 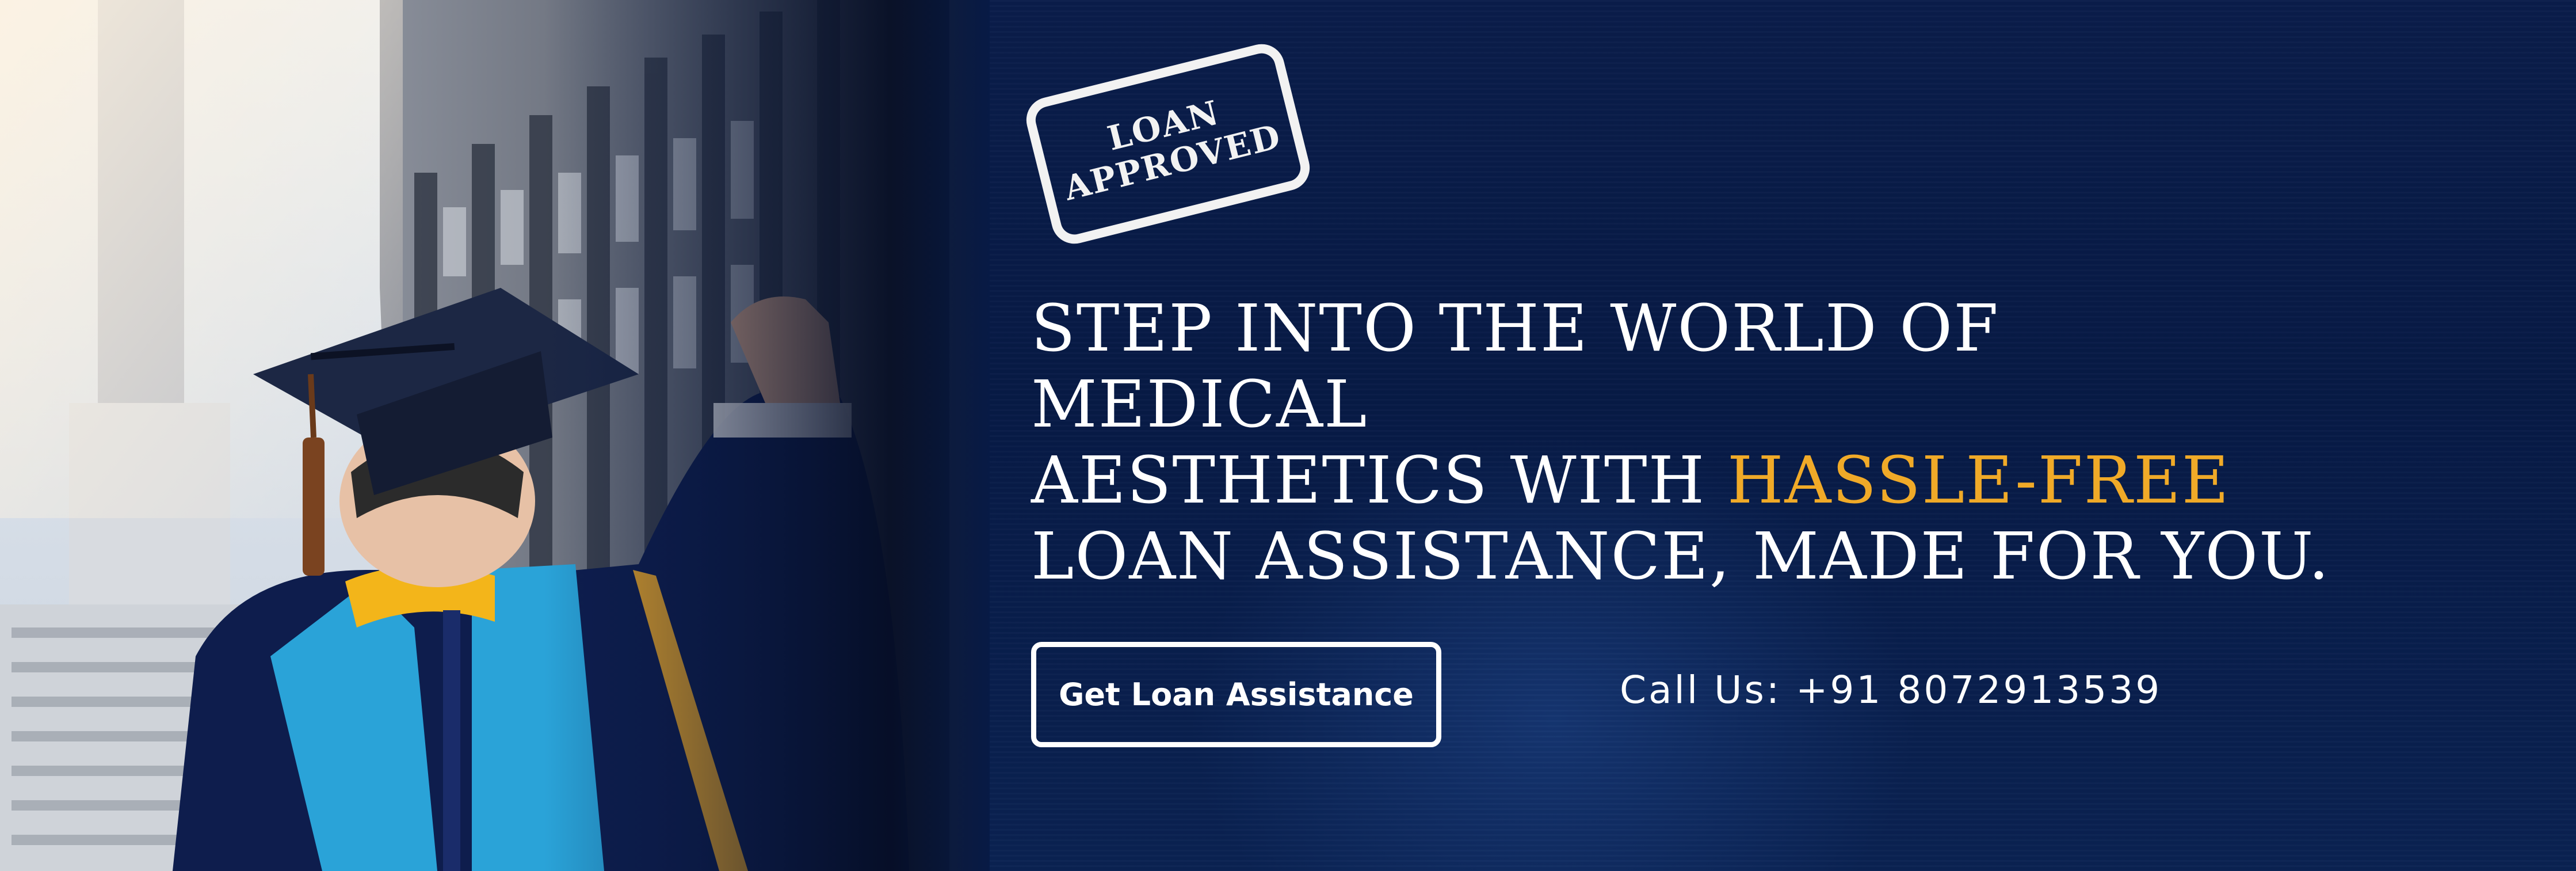 I want to click on headline-accent: HASSLE-FREE, so click(x=1978, y=480).